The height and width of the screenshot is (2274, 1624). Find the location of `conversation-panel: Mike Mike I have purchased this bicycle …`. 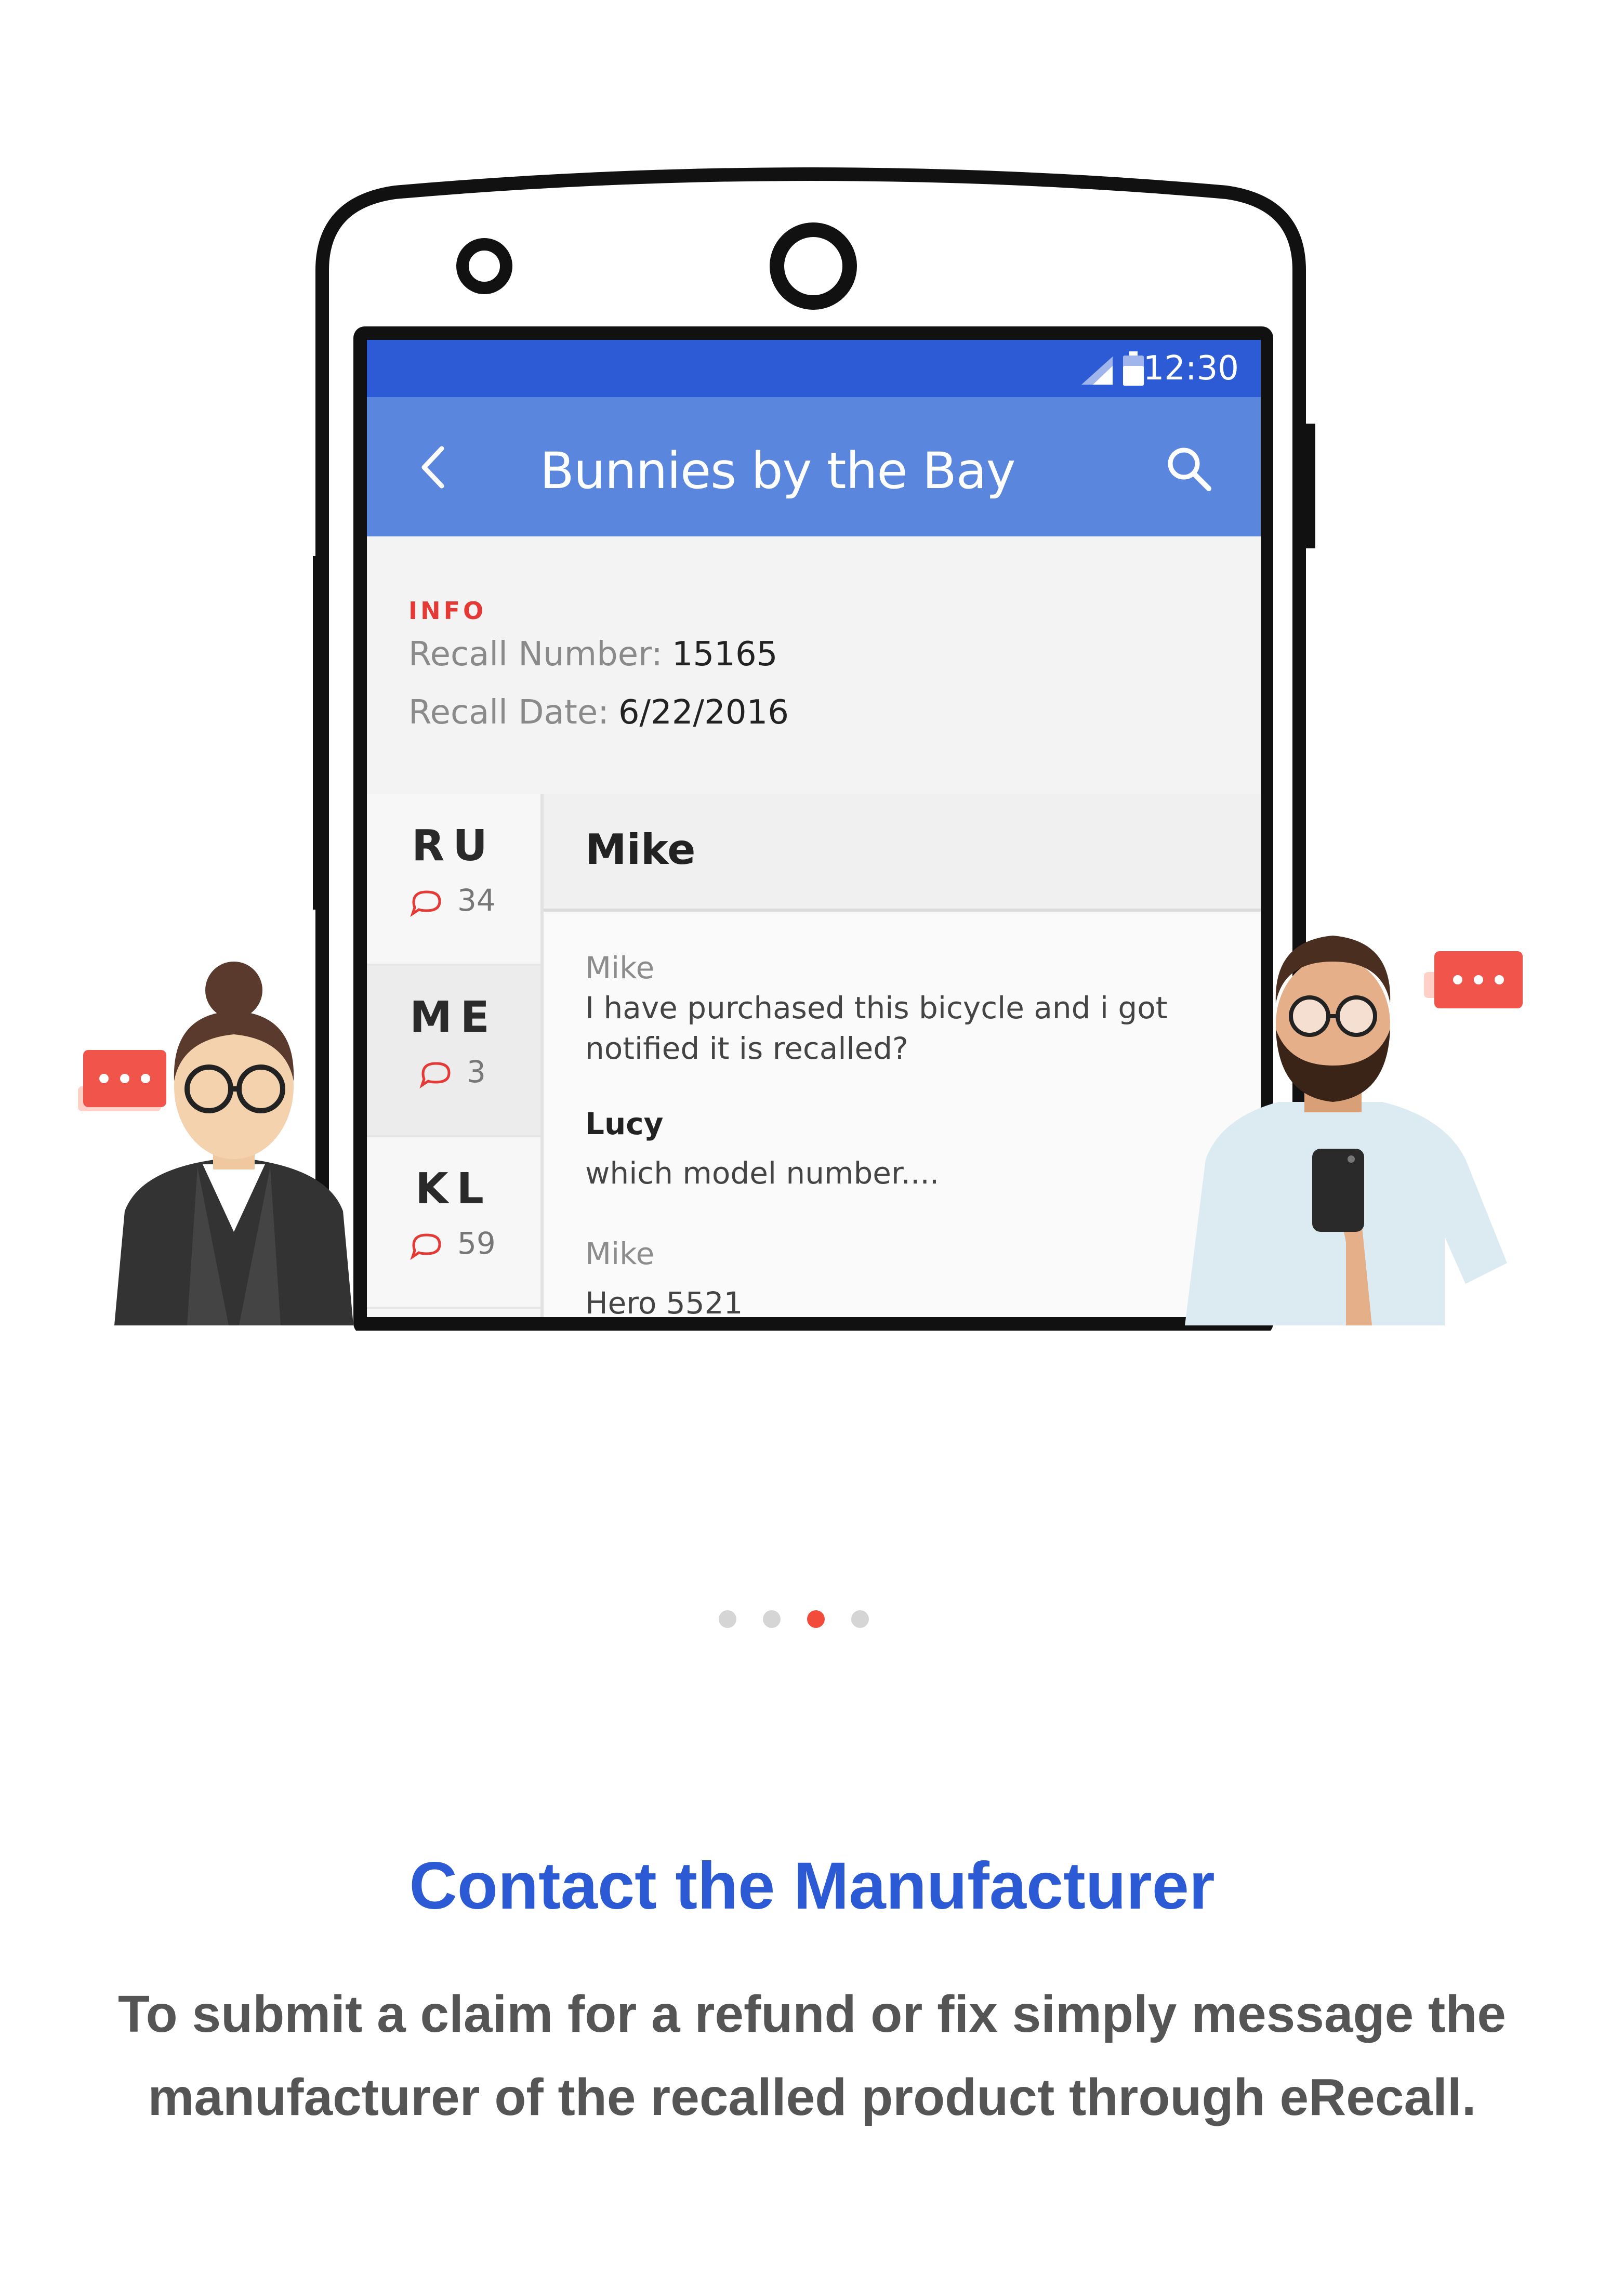

conversation-panel: Mike Mike I have purchased this bicycle … is located at coordinates (902, 1055).